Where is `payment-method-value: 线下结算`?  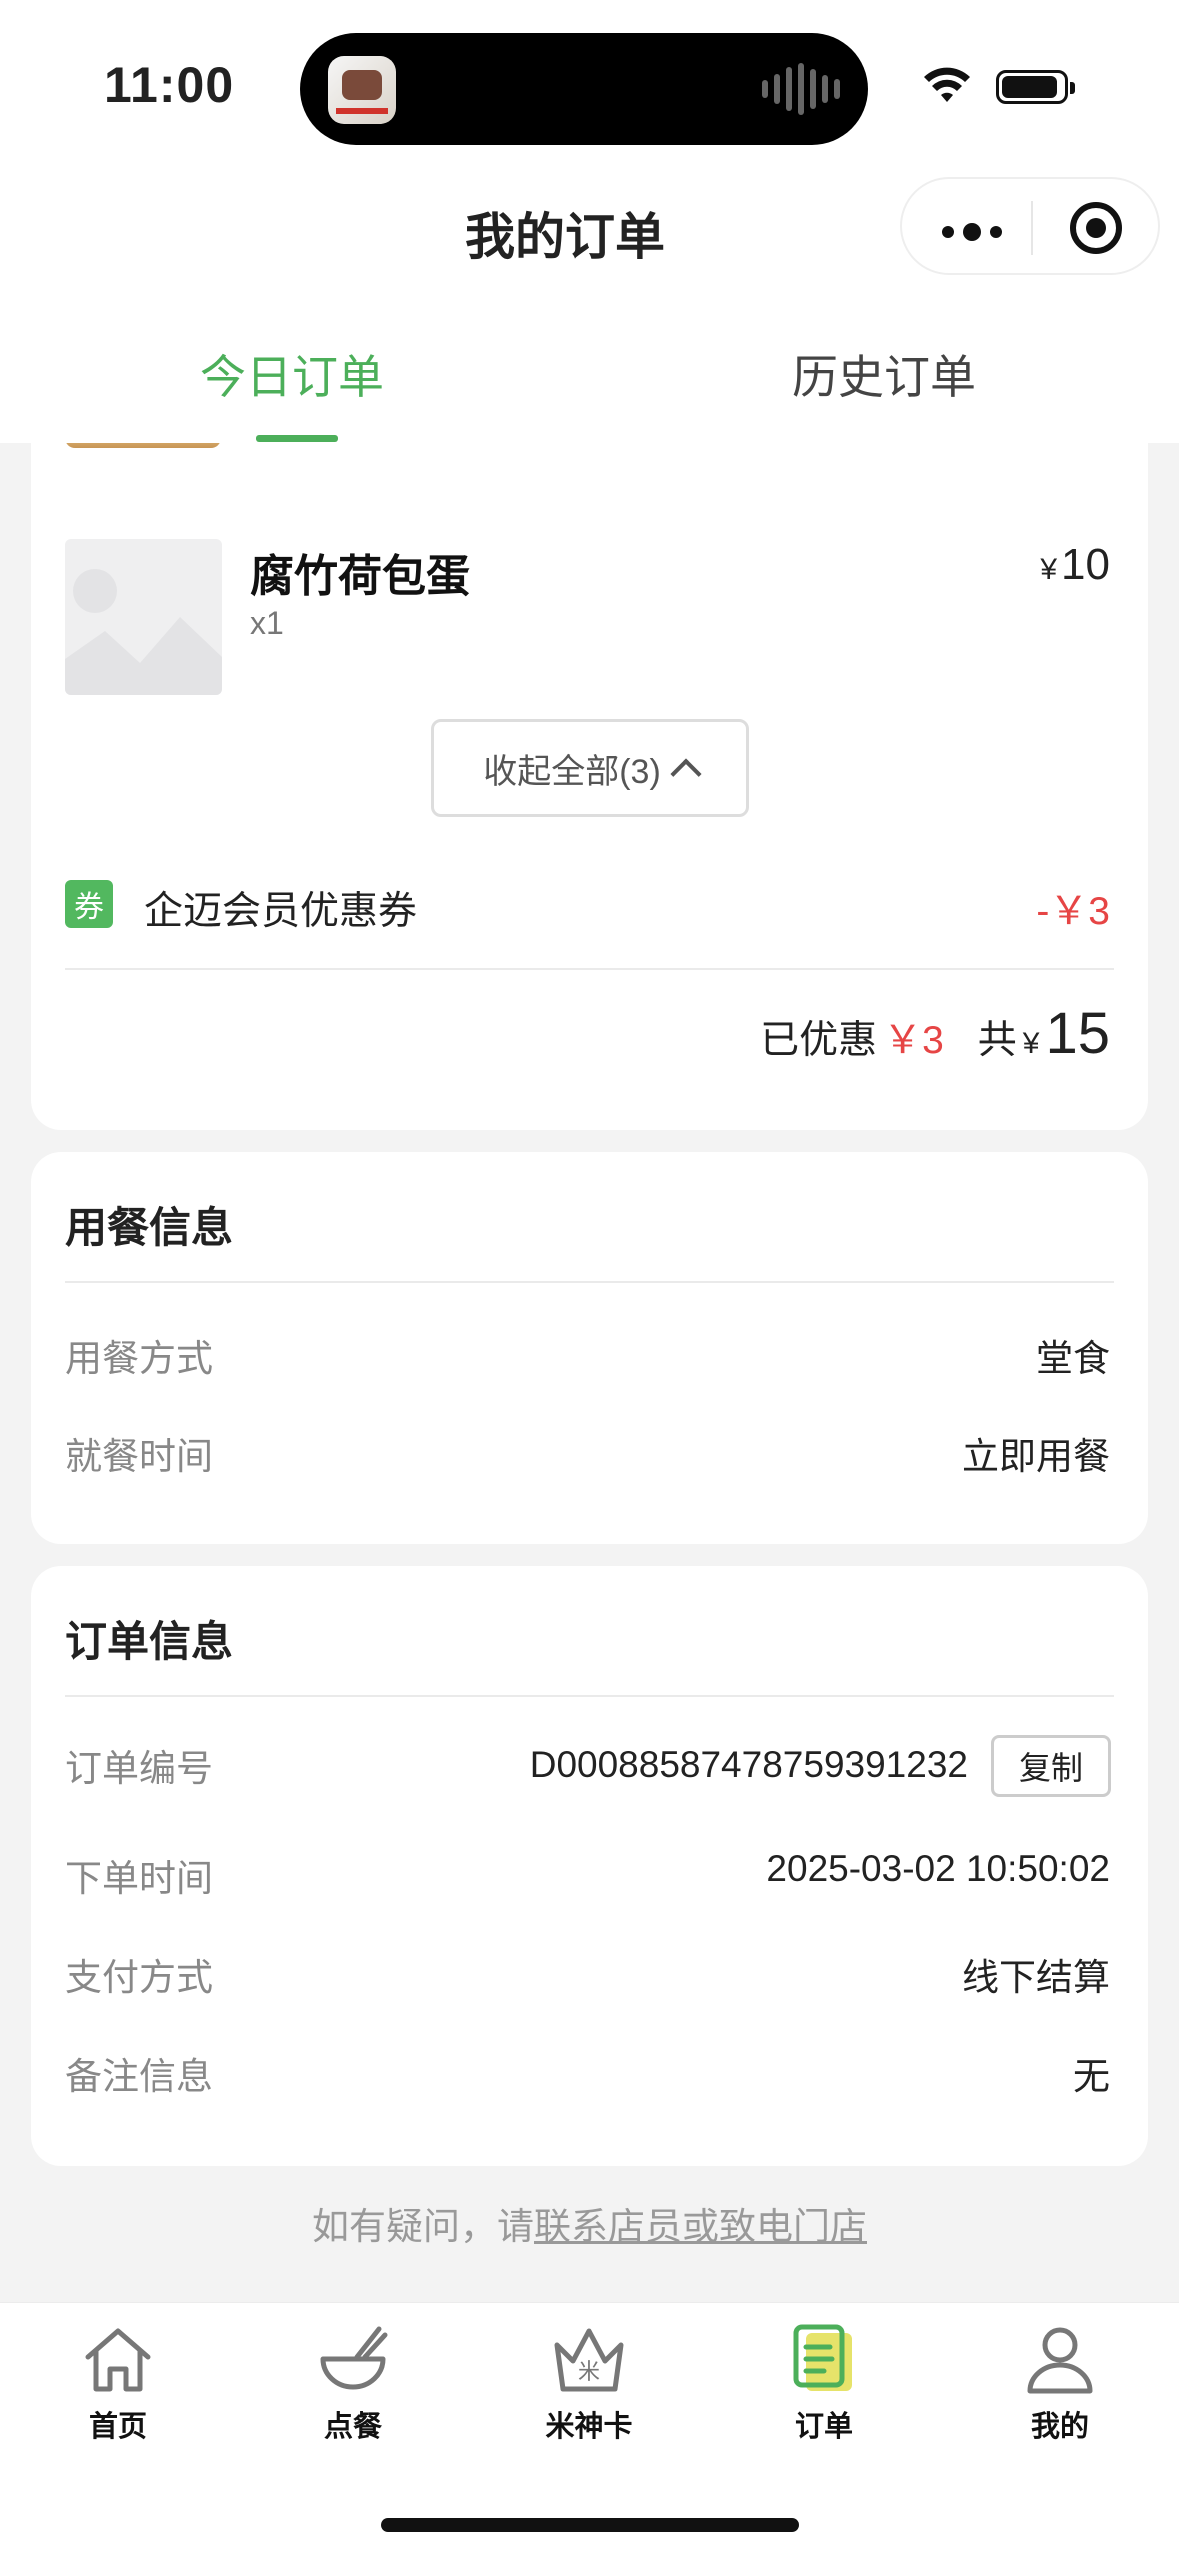 payment-method-value: 线下结算 is located at coordinates (1036, 1977).